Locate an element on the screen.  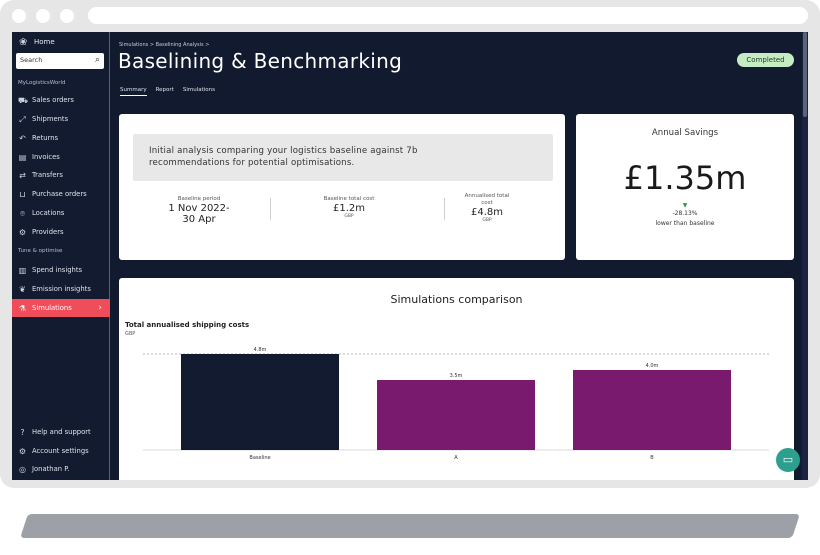
sidebar-item-spend-insights: ▥ Spend insights is located at coordinates (61, 270).